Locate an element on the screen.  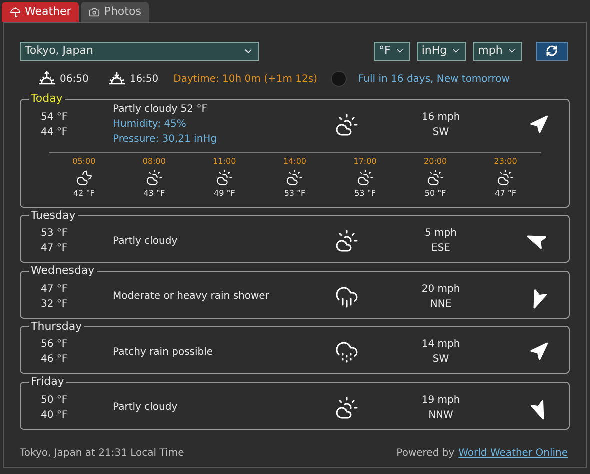
unit-select: mph is located at coordinates (497, 51).